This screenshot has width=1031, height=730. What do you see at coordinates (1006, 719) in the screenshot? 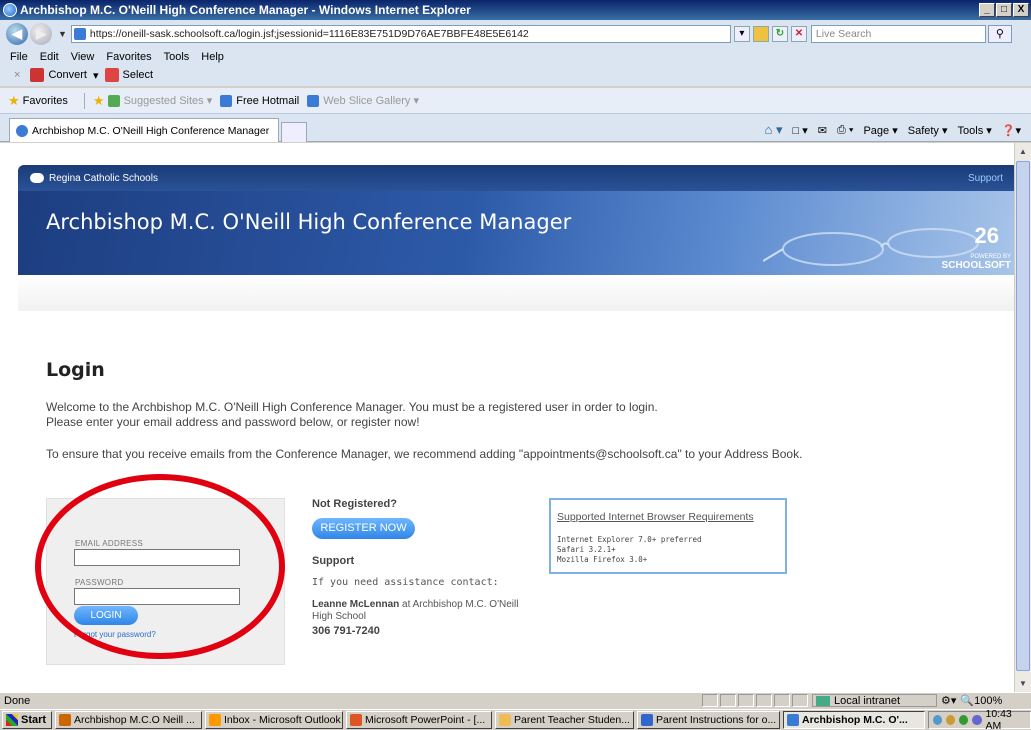
I see `clock: 10:43 AM` at bounding box center [1006, 719].